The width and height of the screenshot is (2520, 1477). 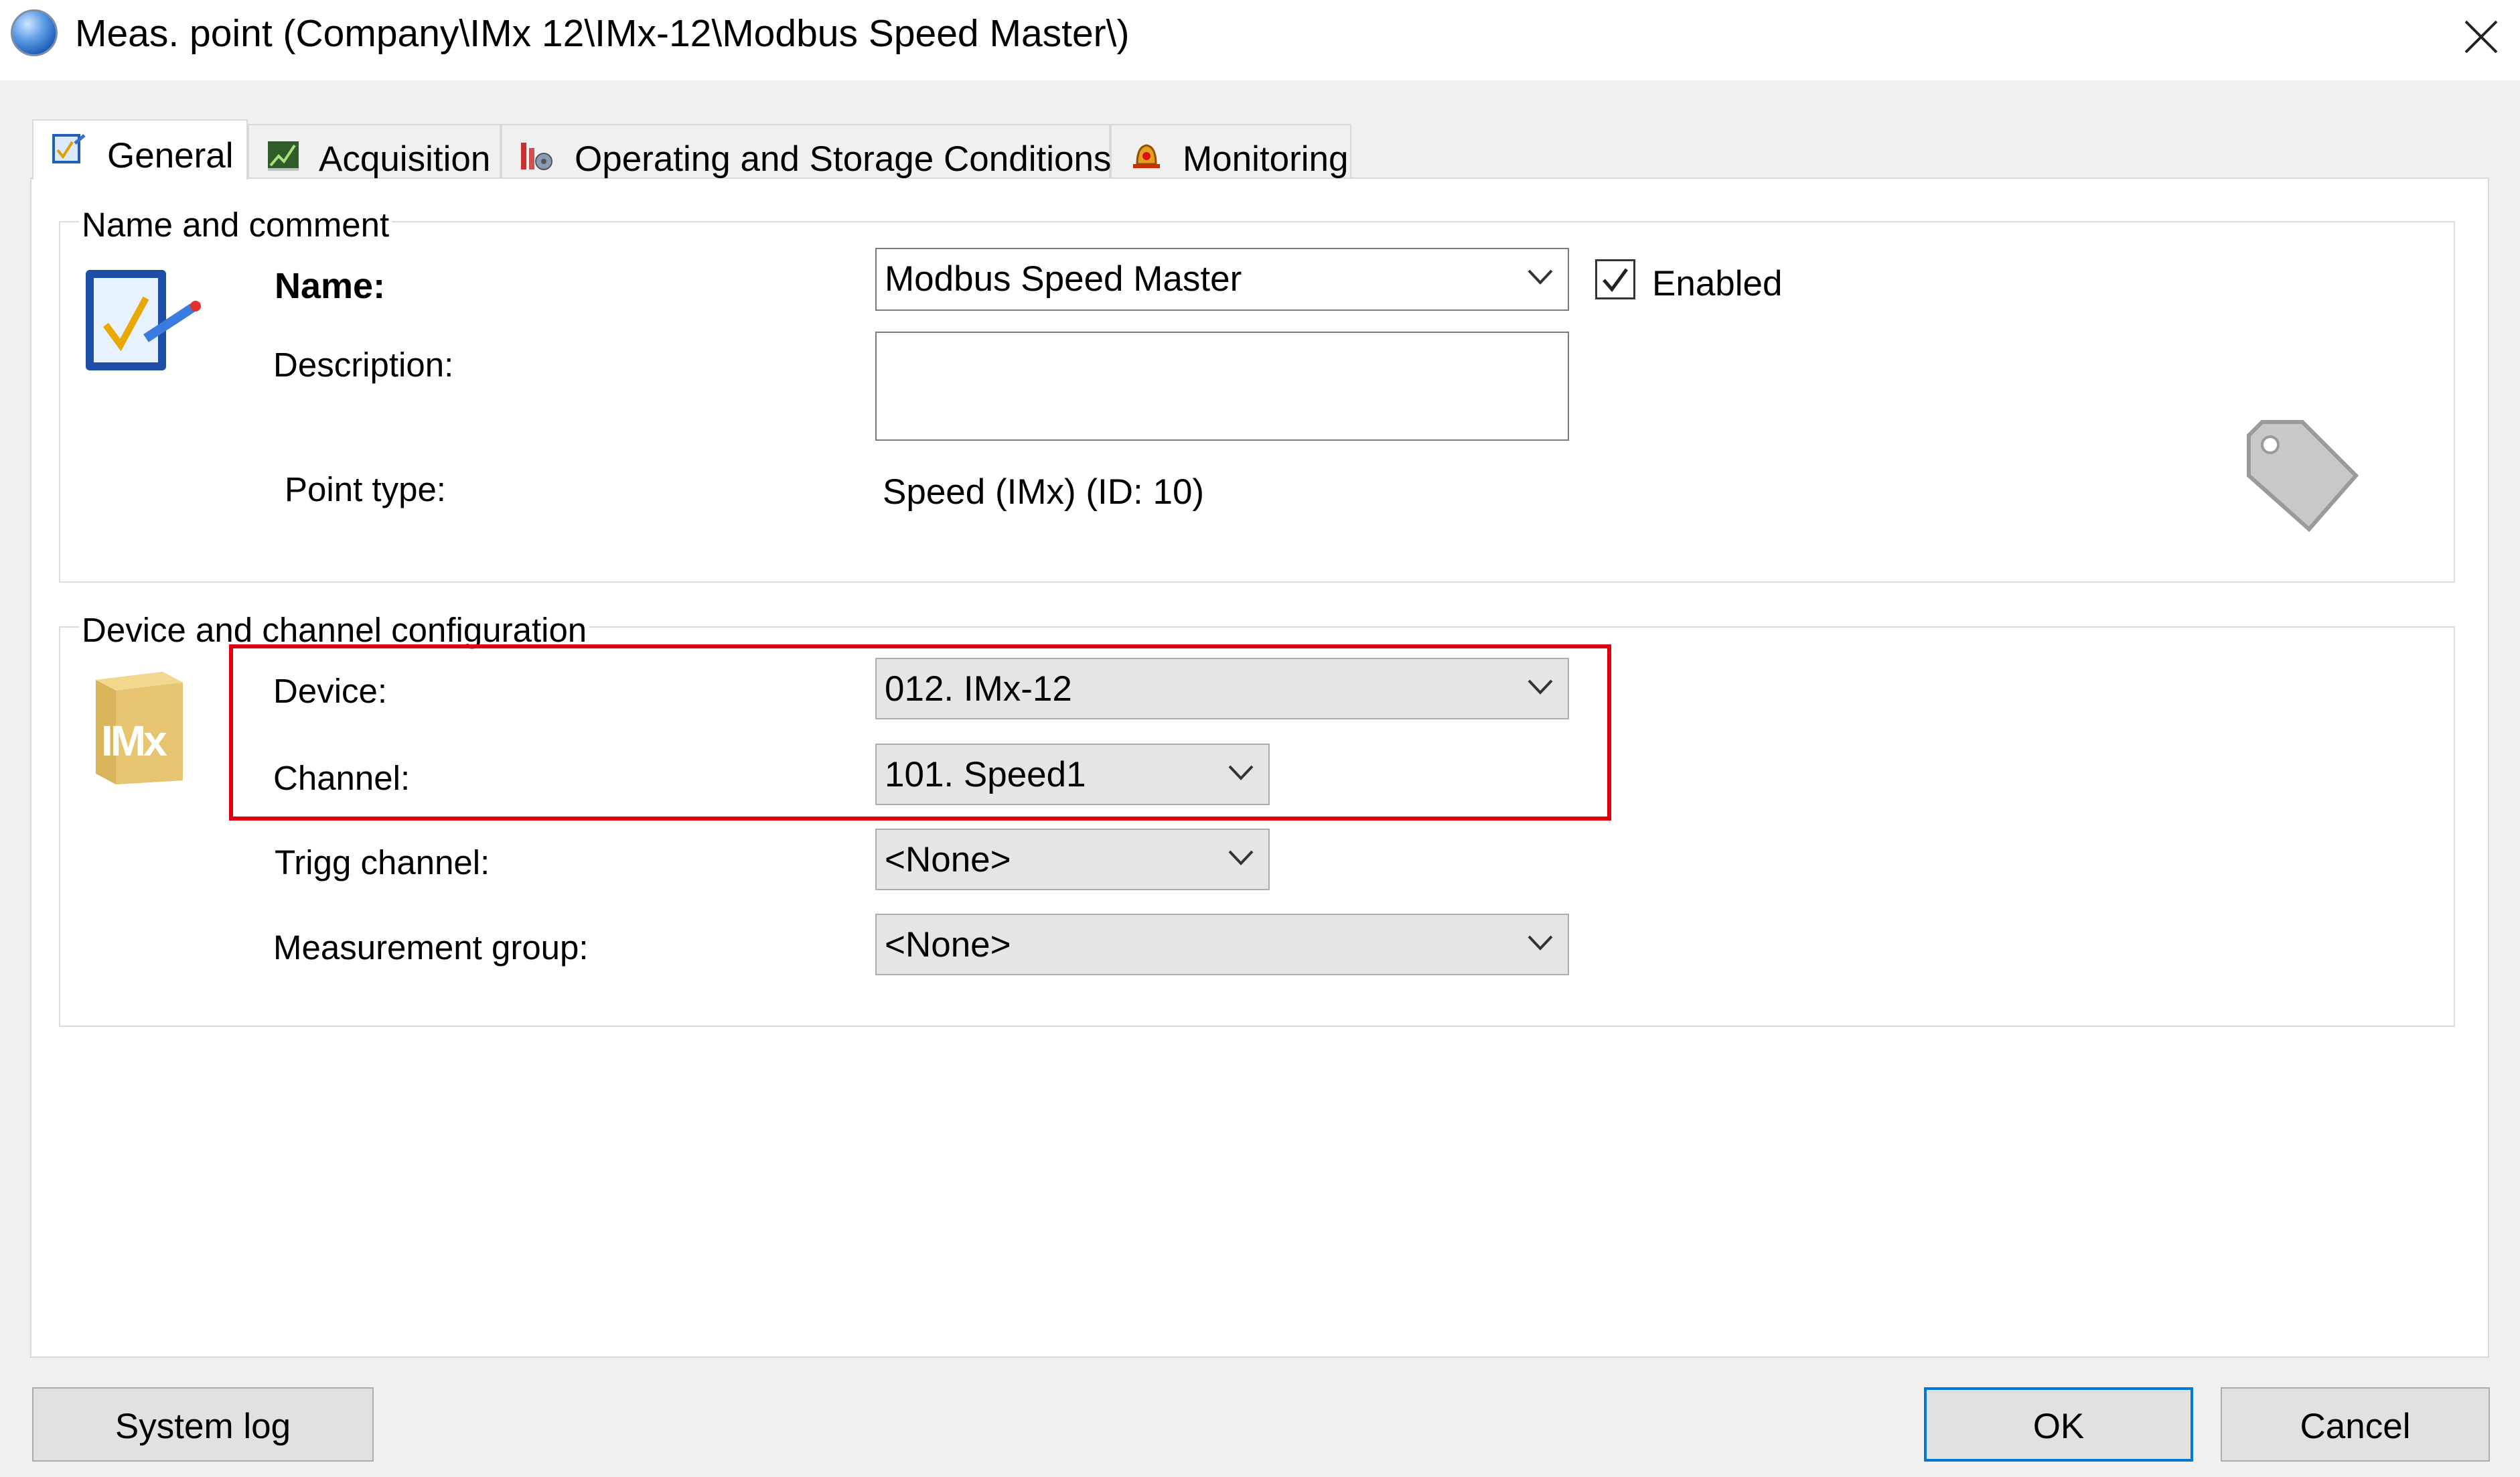 I want to click on tab-general-label: General, so click(x=170, y=155).